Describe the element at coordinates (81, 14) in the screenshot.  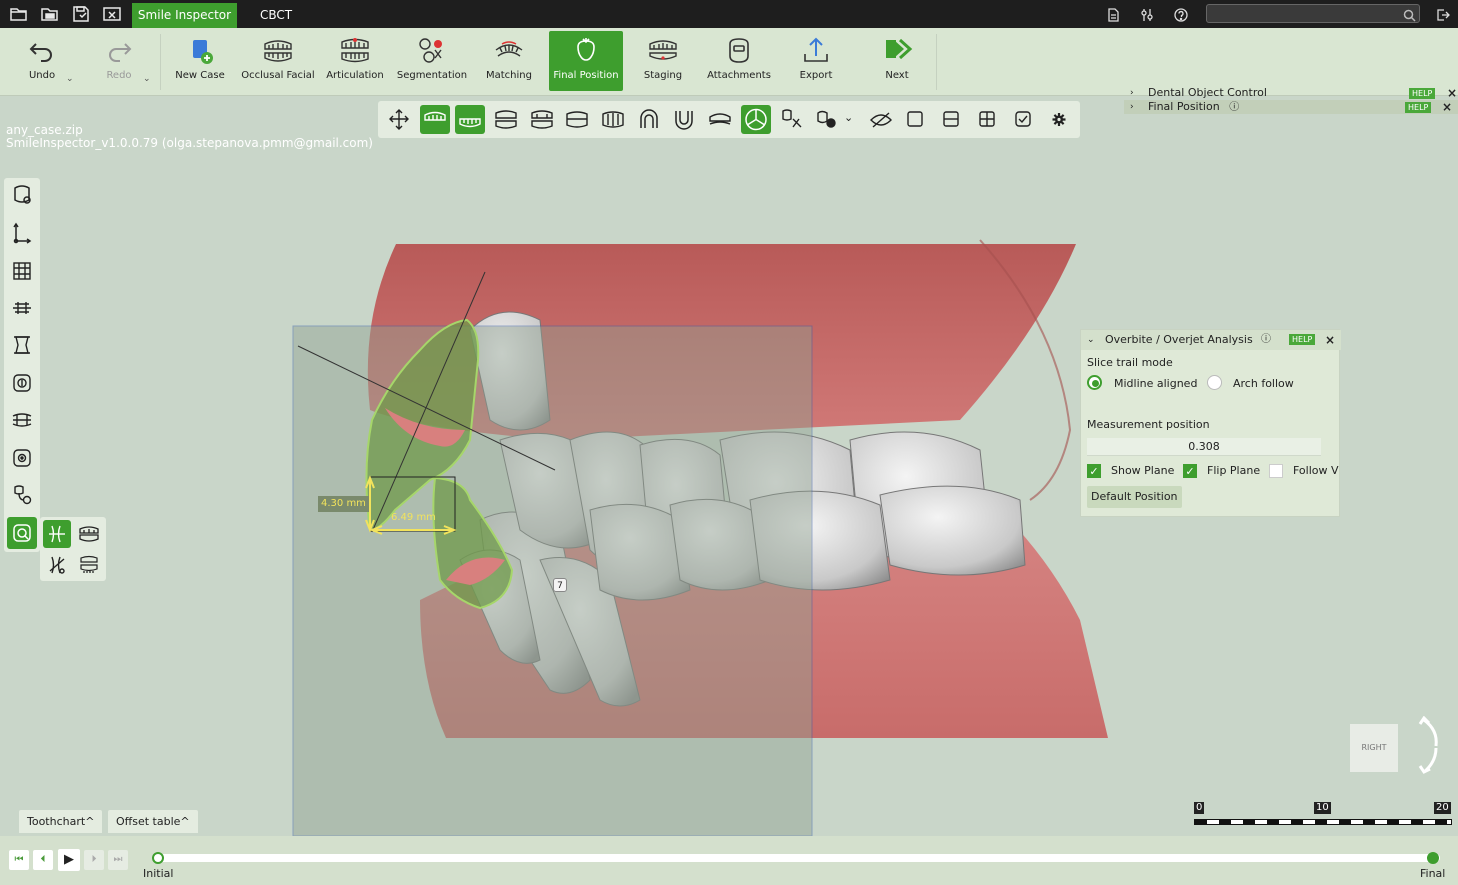
I see `save-icon` at that location.